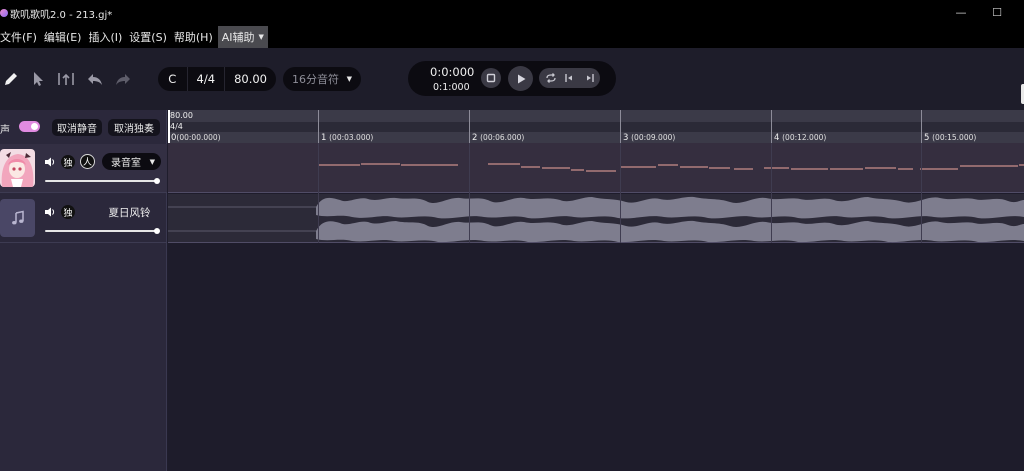  I want to click on bar-time: (00:12.000), so click(804, 137).